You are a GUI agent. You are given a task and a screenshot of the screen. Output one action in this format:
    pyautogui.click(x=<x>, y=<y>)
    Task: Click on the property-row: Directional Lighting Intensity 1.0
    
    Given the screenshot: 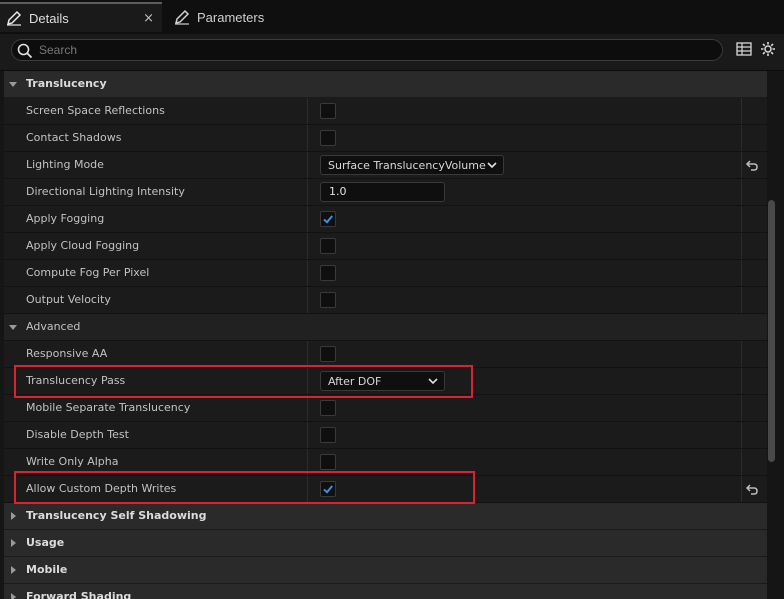 What is the action you would take?
    pyautogui.click(x=385, y=192)
    